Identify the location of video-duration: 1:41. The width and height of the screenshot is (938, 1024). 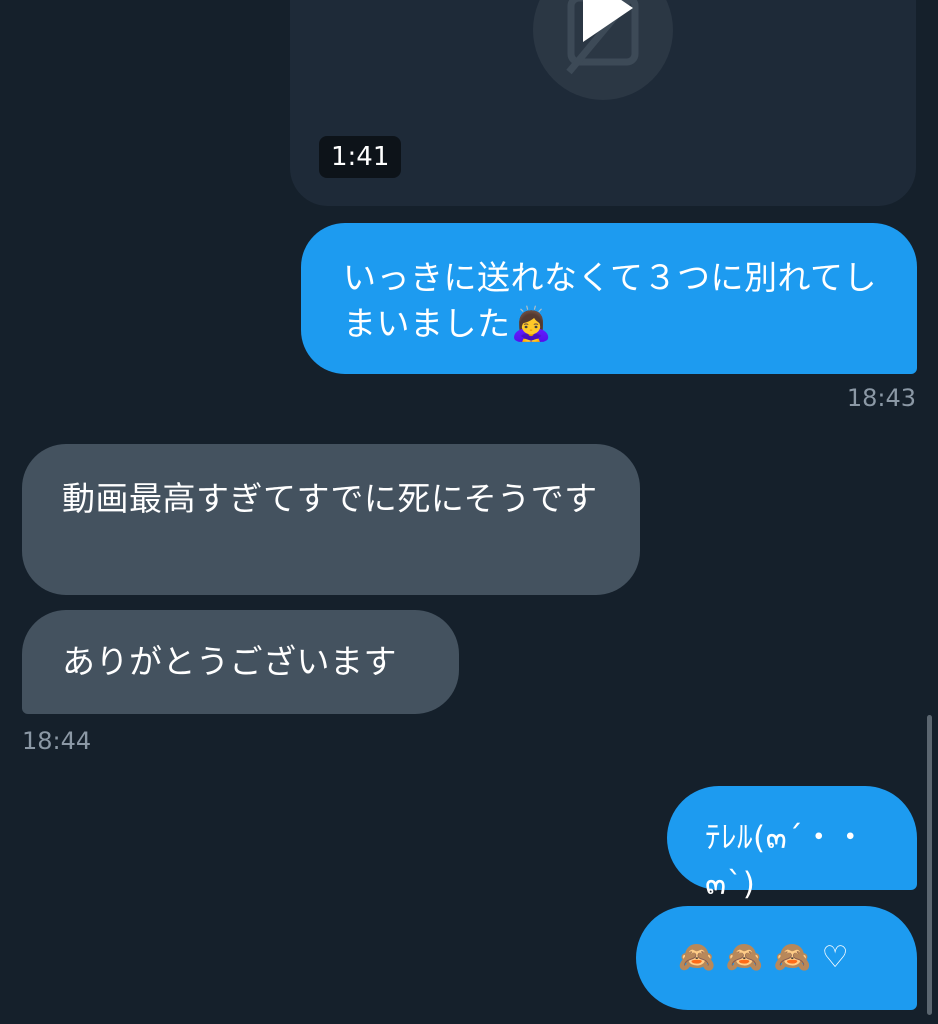
(360, 157).